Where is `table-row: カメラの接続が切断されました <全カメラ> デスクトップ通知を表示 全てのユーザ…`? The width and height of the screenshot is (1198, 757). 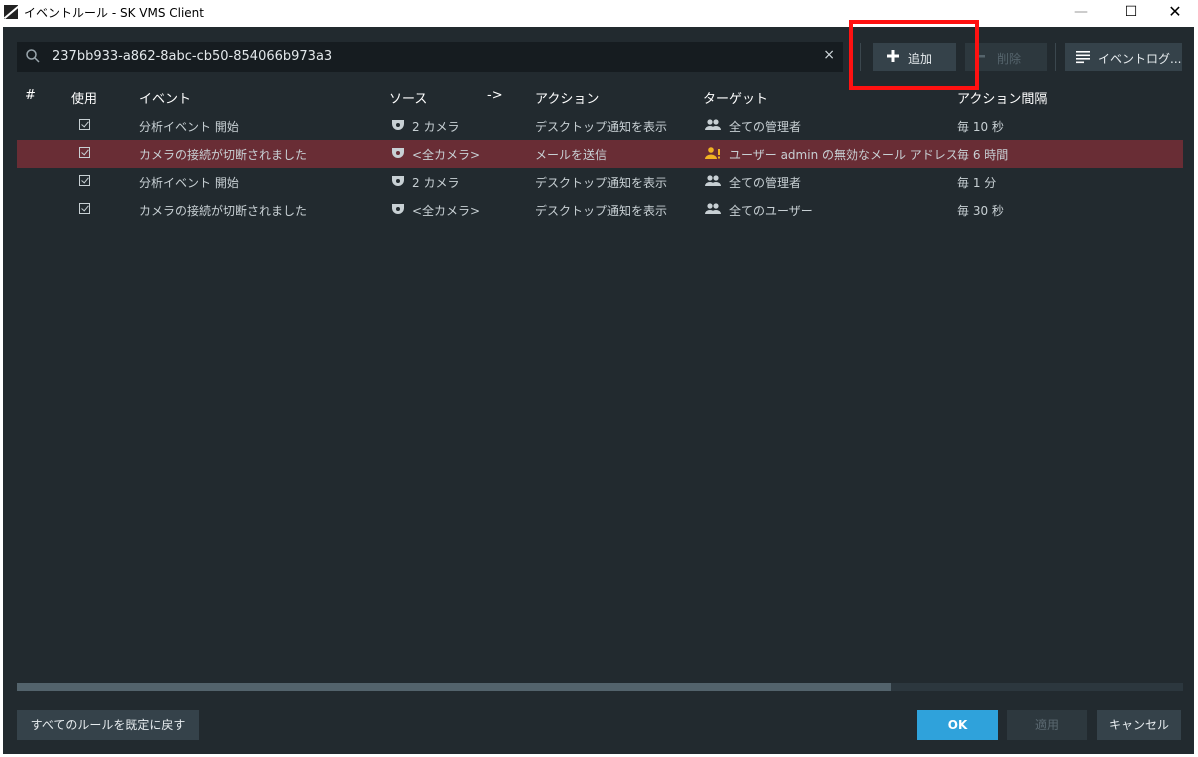 table-row: カメラの接続が切断されました <全カメラ> デスクトップ通知を表示 全てのユーザ… is located at coordinates (600, 210).